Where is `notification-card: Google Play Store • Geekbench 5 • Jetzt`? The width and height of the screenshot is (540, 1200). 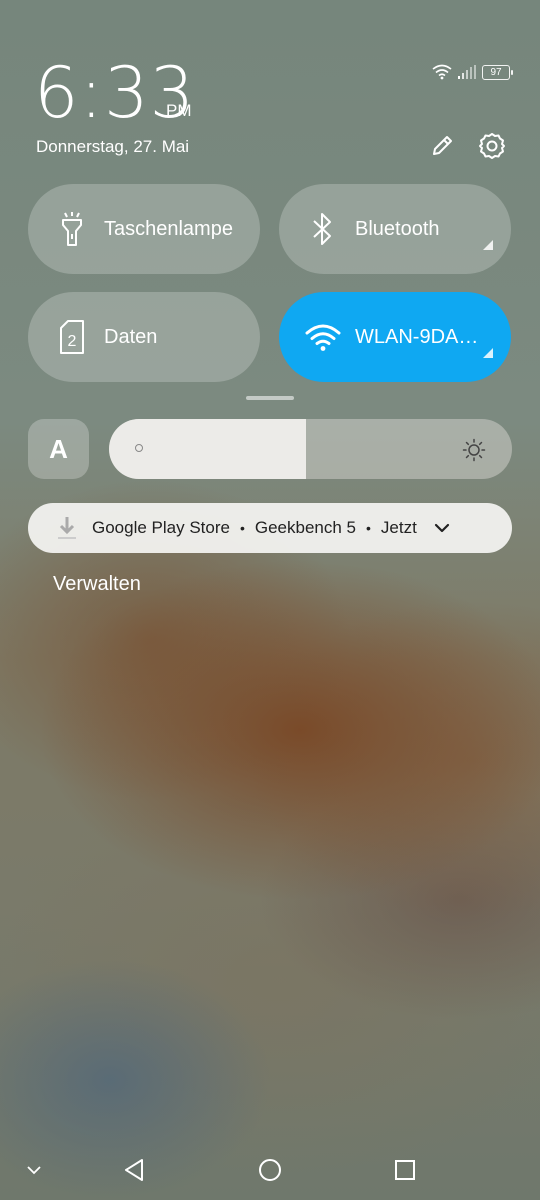
notification-card: Google Play Store • Geekbench 5 • Jetzt is located at coordinates (270, 528).